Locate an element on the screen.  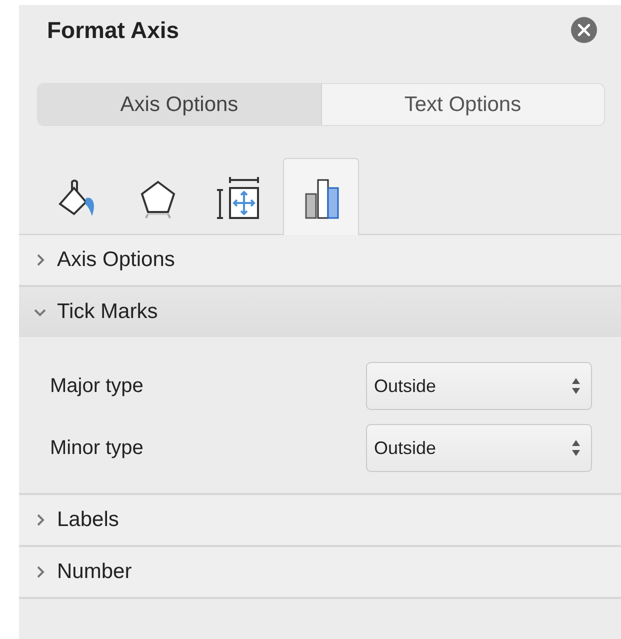
format-tab is located at coordinates (321, 197).